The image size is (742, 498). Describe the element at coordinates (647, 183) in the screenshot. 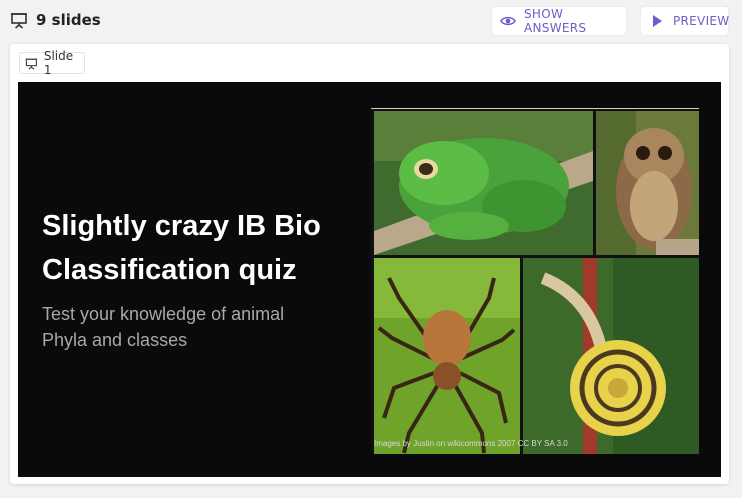

I see `owl-image` at that location.